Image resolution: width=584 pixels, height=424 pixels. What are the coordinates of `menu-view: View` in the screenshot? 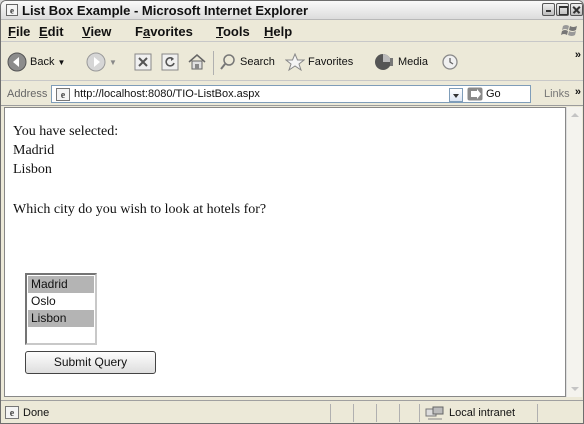 It's located at (96, 31).